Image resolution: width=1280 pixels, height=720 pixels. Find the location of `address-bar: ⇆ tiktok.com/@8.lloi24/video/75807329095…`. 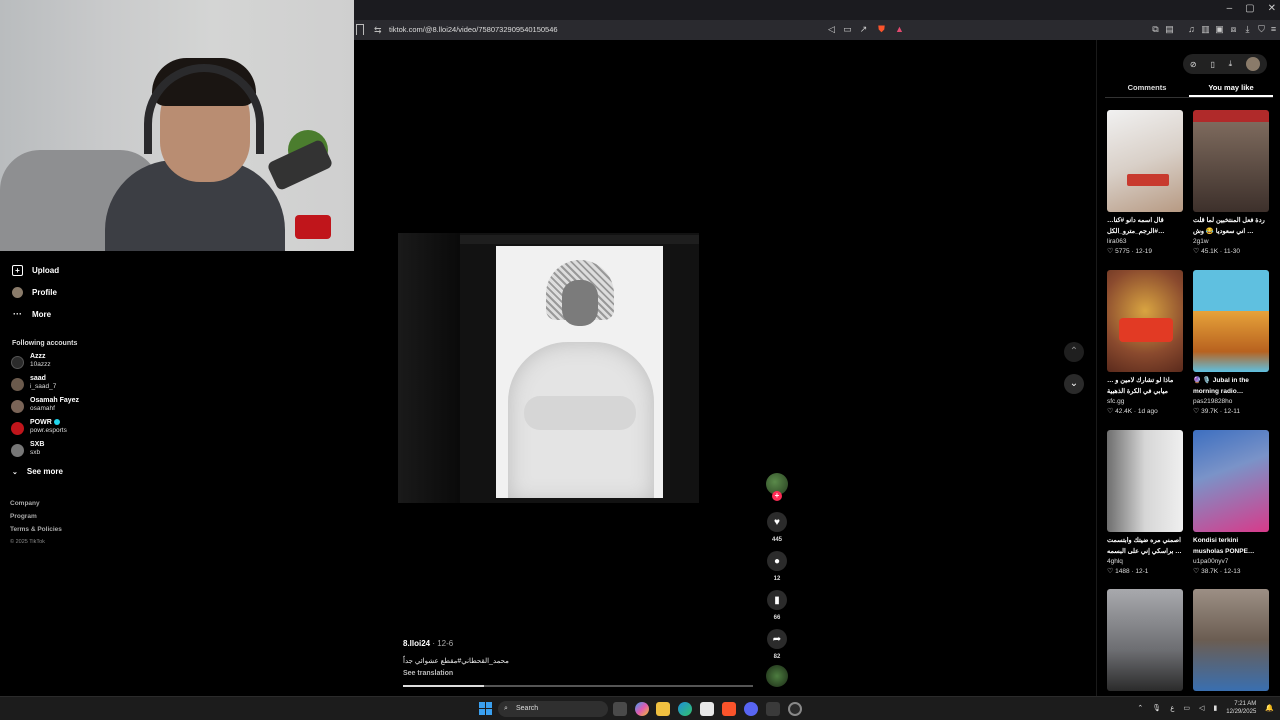

address-bar: ⇆ tiktok.com/@8.lloi24/video/75807329095… is located at coordinates (817, 30).